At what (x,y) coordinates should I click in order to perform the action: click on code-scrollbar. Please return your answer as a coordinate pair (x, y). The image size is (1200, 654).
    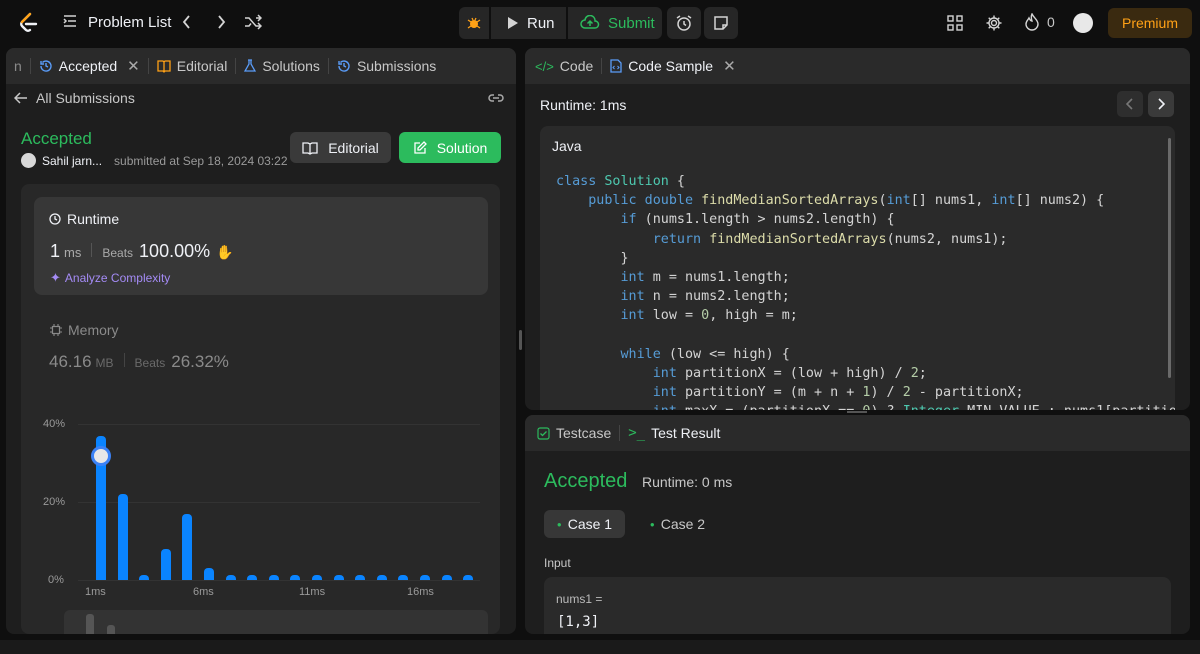
    Looking at the image, I should click on (1169, 258).